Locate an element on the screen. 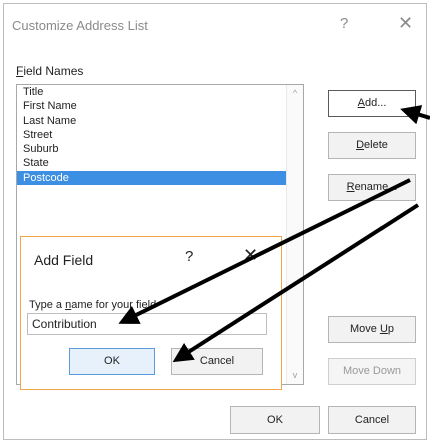 The width and height of the screenshot is (430, 443). move-down-button: Move Down is located at coordinates (372, 371).